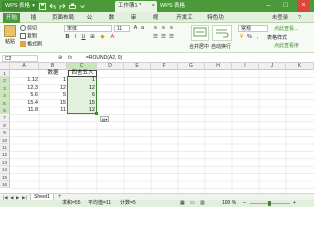  I want to click on currency-icon: ¥, so click(241, 37).